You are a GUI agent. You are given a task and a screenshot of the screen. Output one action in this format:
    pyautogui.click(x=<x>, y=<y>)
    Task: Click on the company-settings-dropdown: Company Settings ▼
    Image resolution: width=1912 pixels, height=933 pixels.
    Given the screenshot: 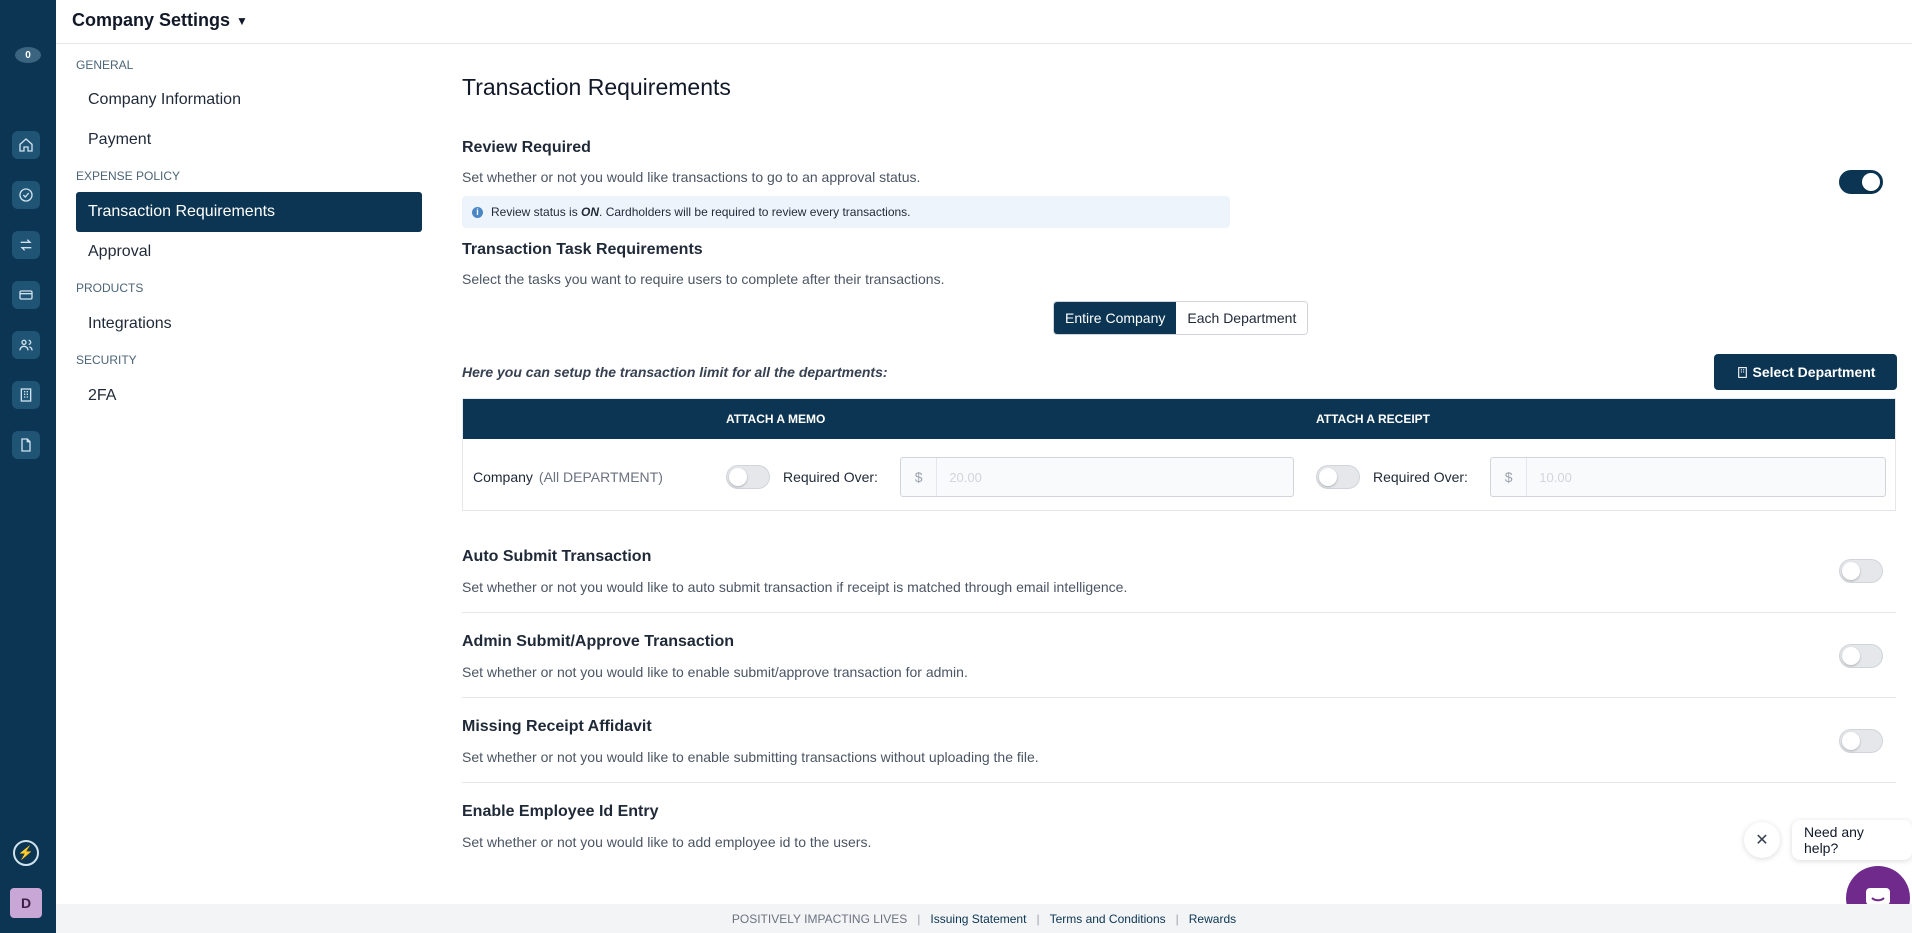 What is the action you would take?
    pyautogui.click(x=160, y=20)
    